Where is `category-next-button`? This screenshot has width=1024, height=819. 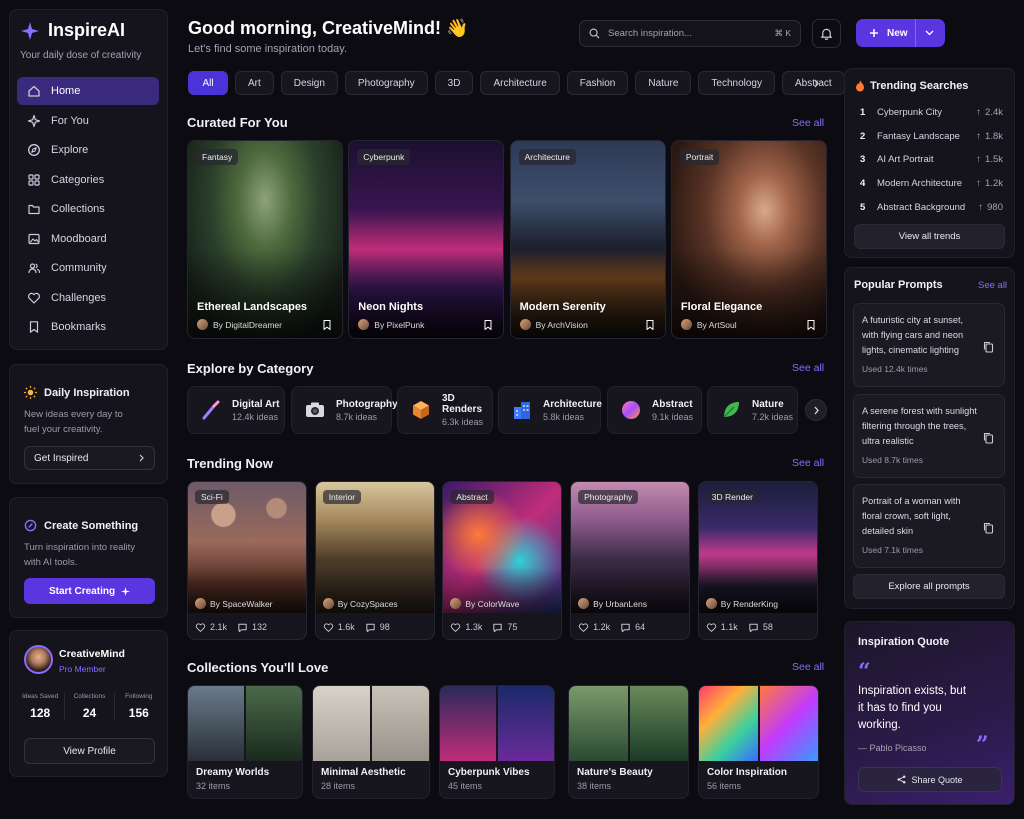
category-next-button is located at coordinates (816, 410).